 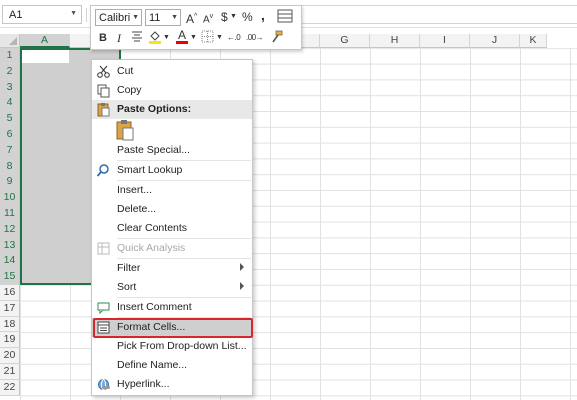 I want to click on row-header: 8, so click(x=10, y=166).